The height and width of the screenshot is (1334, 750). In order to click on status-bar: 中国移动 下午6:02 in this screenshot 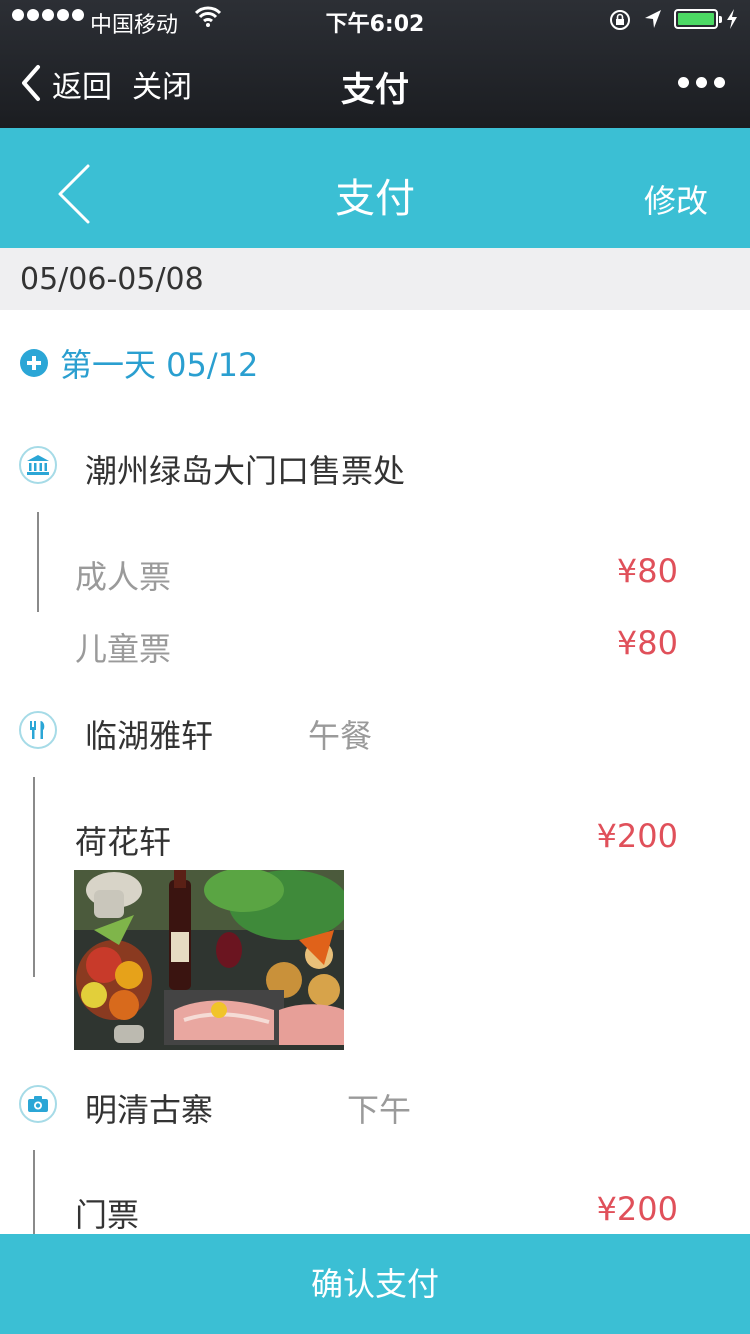, I will do `click(375, 20)`.